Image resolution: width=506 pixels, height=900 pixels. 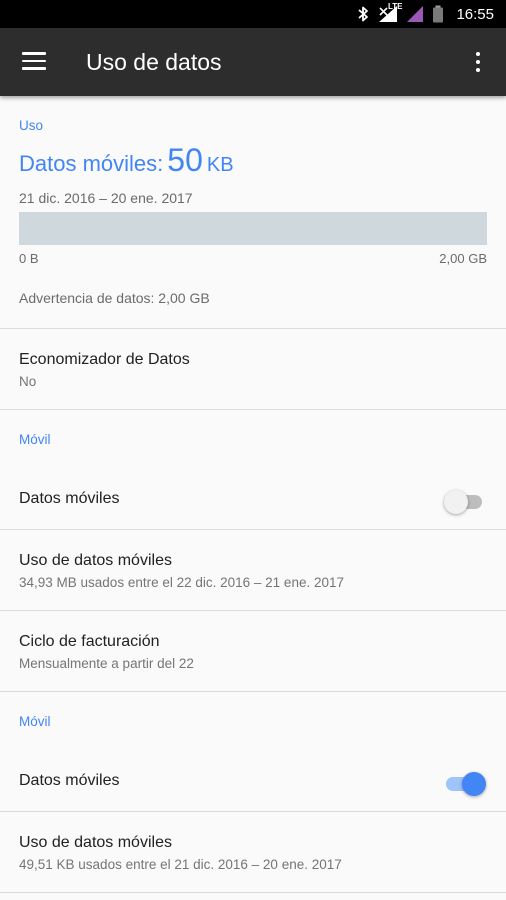 I want to click on app-bar: Uso de datos, so click(x=253, y=62).